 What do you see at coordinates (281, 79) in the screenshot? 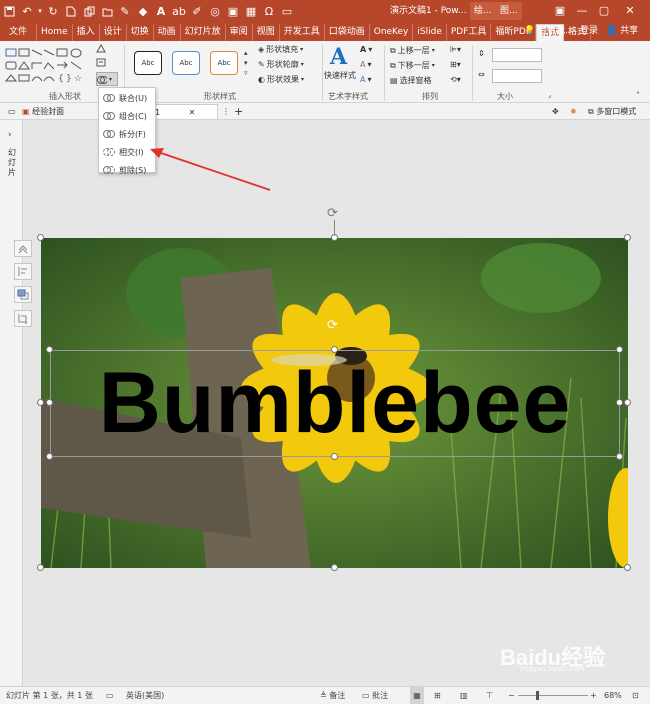
I see `shape-effects-button: ◐ 形状效果 ▾` at bounding box center [281, 79].